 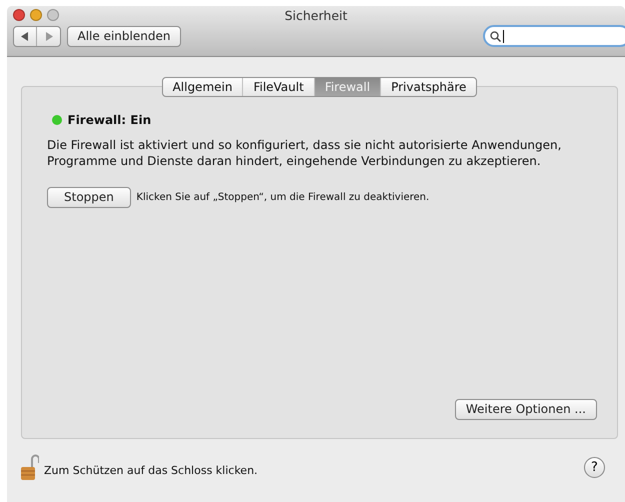 What do you see at coordinates (203, 87) in the screenshot?
I see `tab: Allgemein` at bounding box center [203, 87].